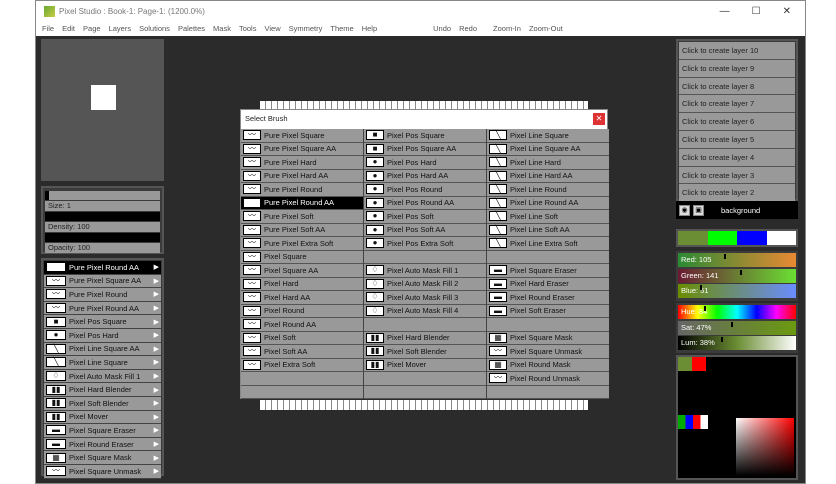 Image resolution: width=836 pixels, height=484 pixels. Describe the element at coordinates (302, 203) in the screenshot. I see `brush-option: 〰 Pure Pixel Round AA` at that location.